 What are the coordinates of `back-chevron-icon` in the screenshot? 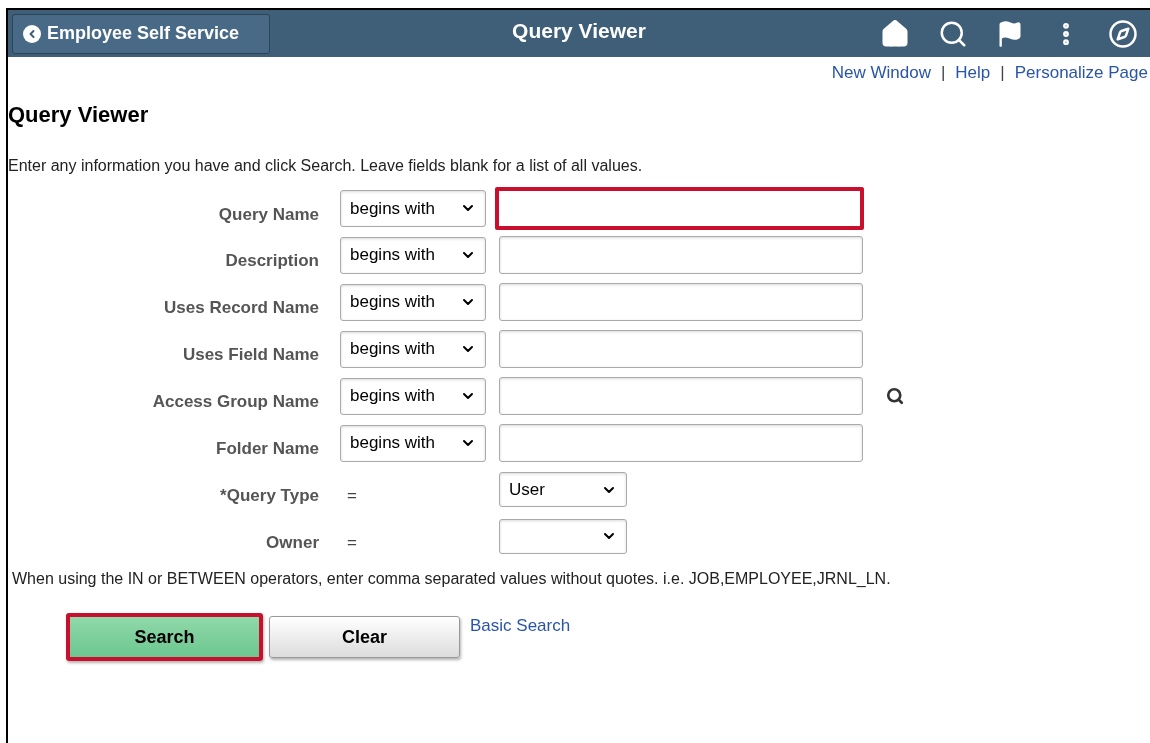 It's located at (32, 33).